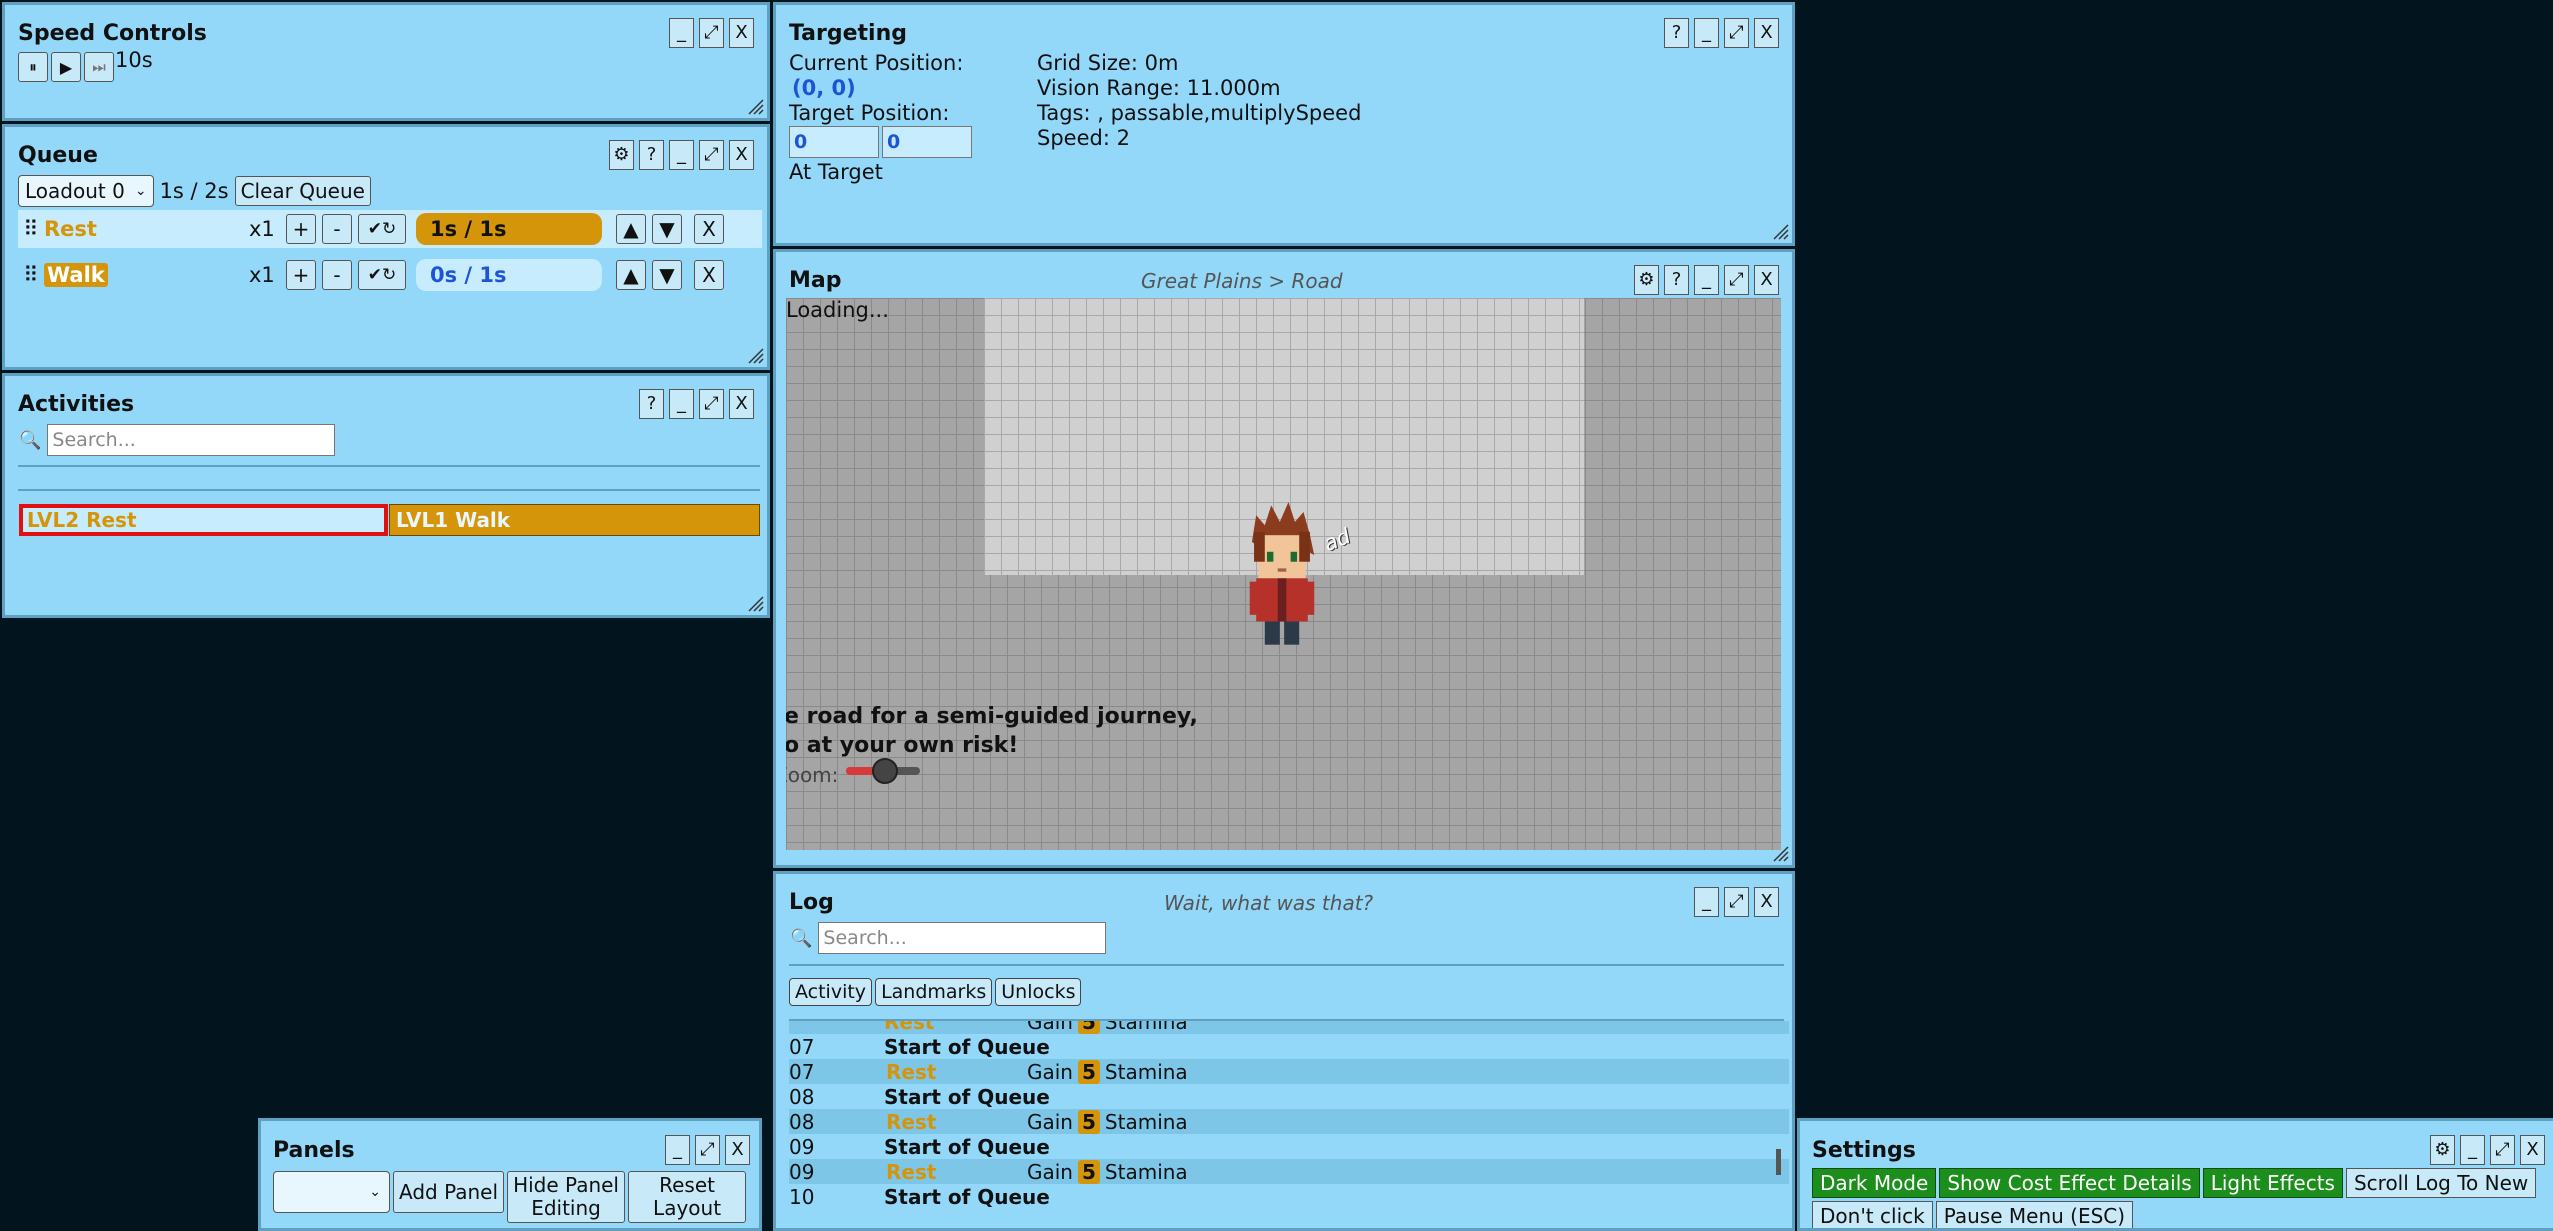 The image size is (2553, 1231). What do you see at coordinates (1038, 992) in the screenshot?
I see `log-filter-unlocks: Unlocks` at bounding box center [1038, 992].